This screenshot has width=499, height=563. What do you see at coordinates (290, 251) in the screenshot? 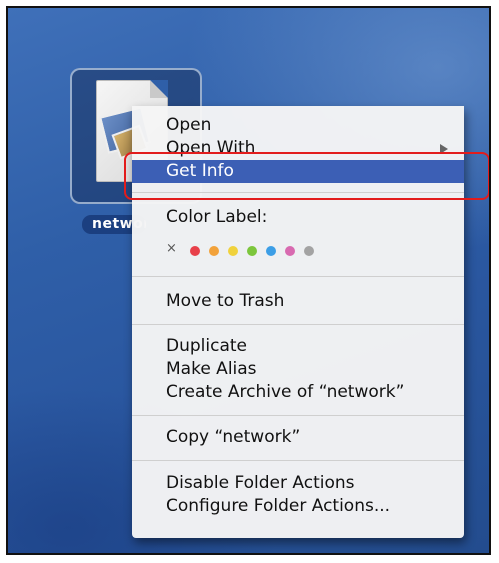
I see `color-swatch-purple` at bounding box center [290, 251].